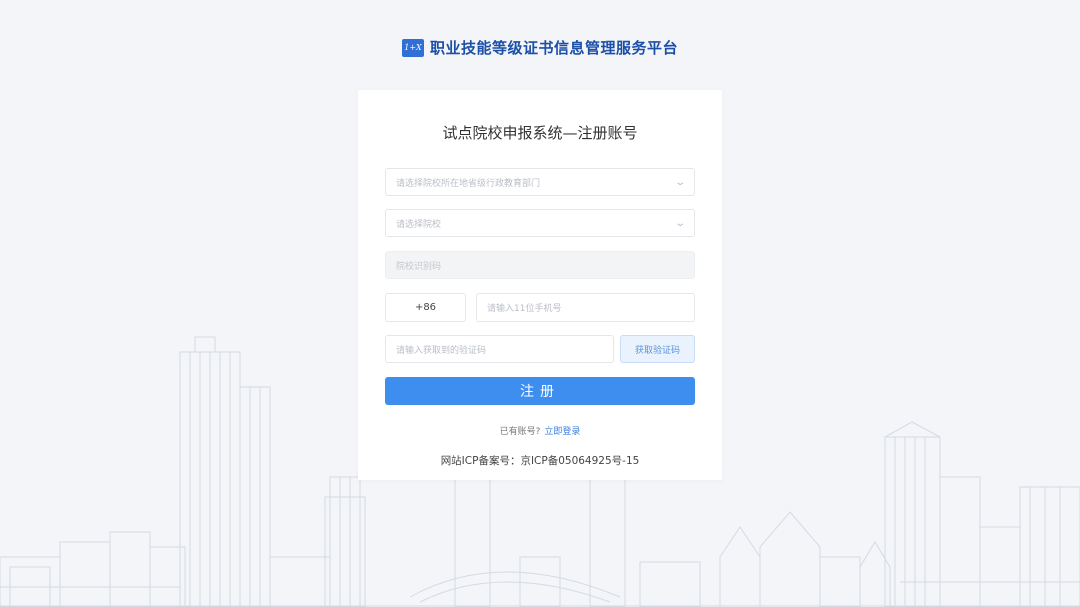 The image size is (1080, 607). What do you see at coordinates (540, 391) in the screenshot?
I see `register-button: 注册` at bounding box center [540, 391].